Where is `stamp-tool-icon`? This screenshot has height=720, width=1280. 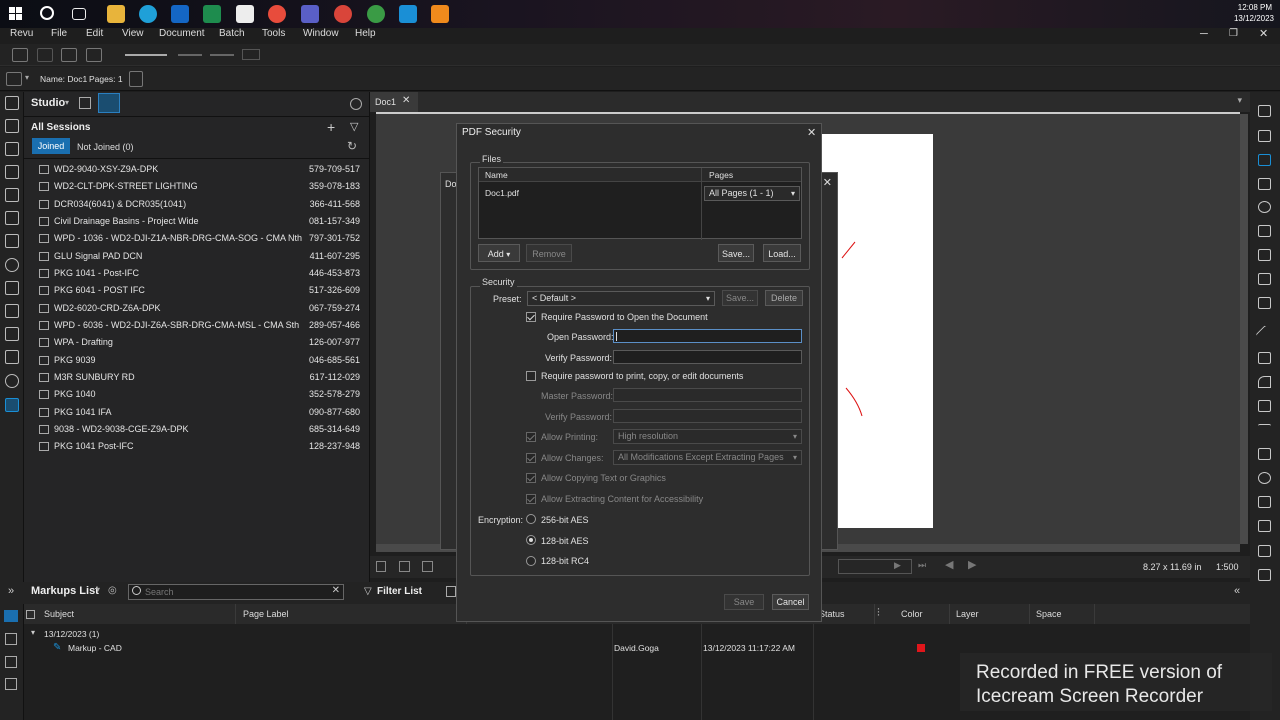
stamp-tool-icon is located at coordinates (1264, 207).